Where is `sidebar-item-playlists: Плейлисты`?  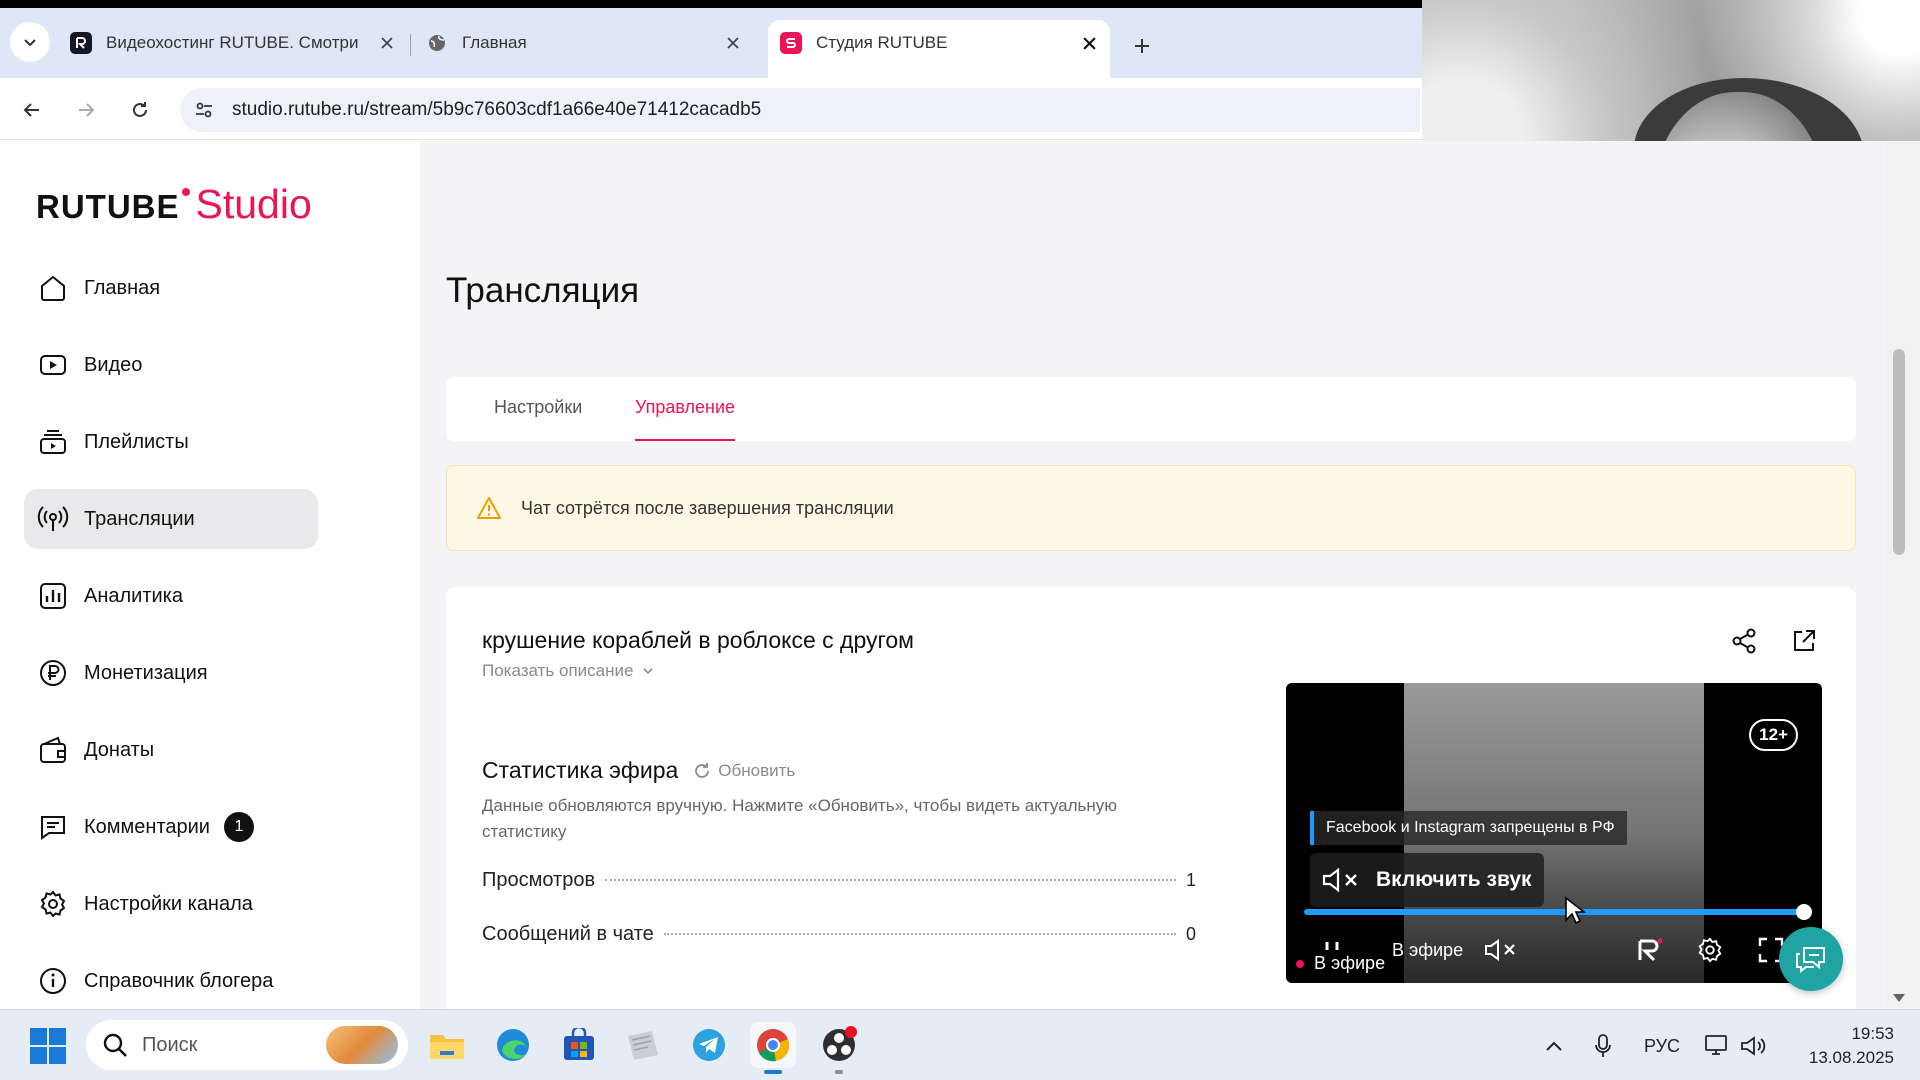
sidebar-item-playlists: Плейлисты is located at coordinates (171, 442).